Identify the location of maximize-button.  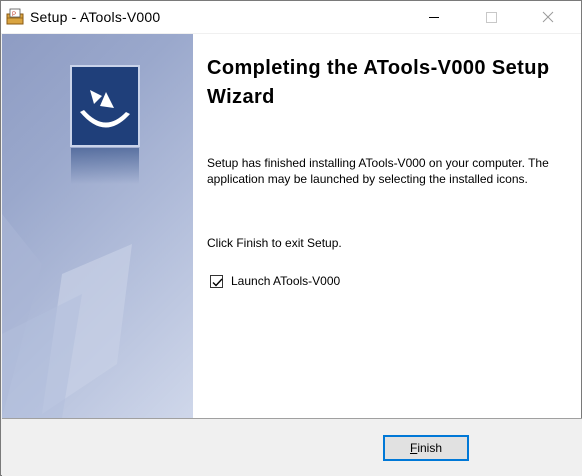
(491, 17).